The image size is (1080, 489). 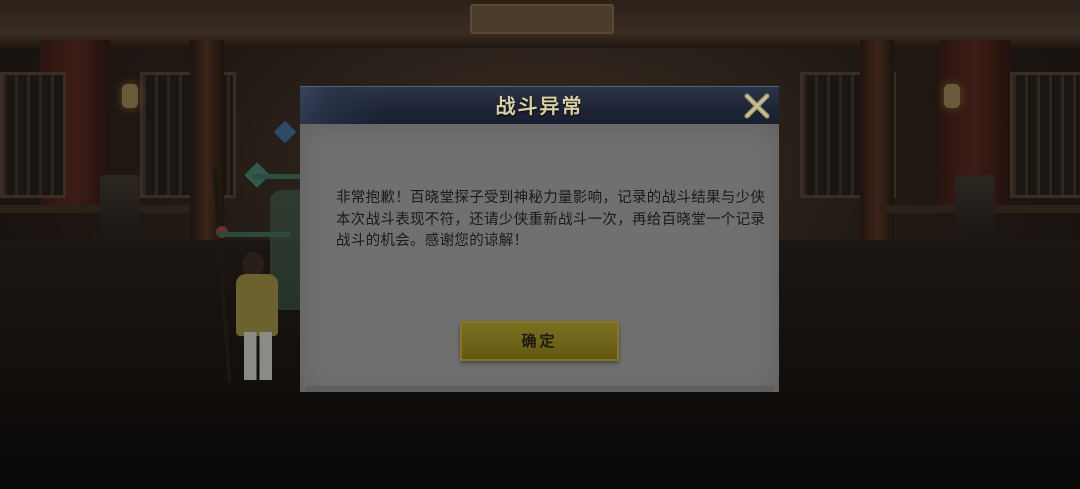 I want to click on dialog-title: 战斗异常, so click(x=539, y=106).